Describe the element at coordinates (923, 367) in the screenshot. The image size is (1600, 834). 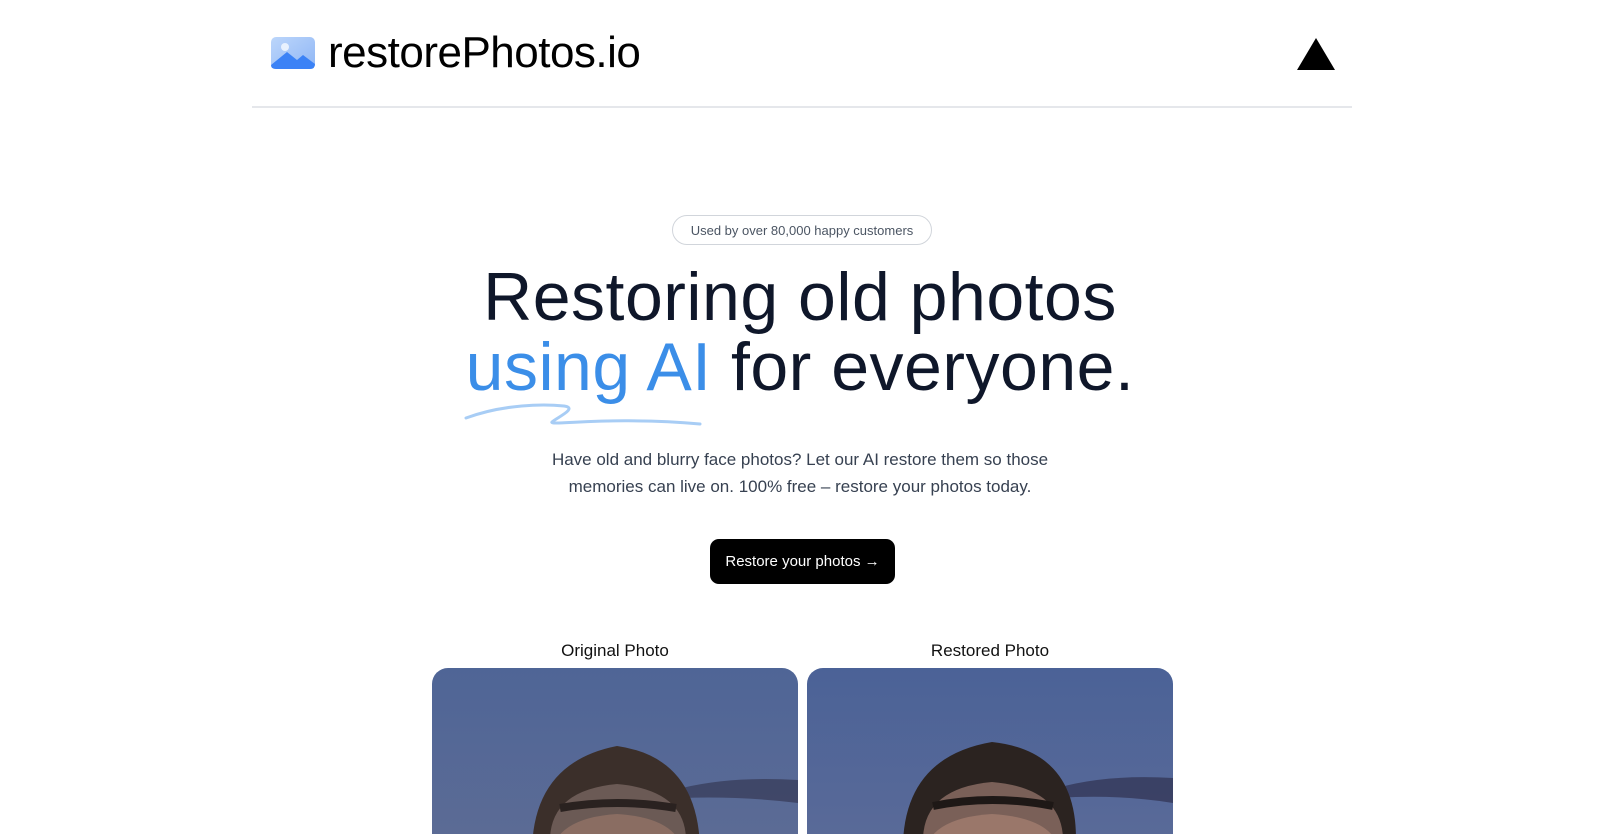
I see `headline-rest-text: for everyone.` at that location.